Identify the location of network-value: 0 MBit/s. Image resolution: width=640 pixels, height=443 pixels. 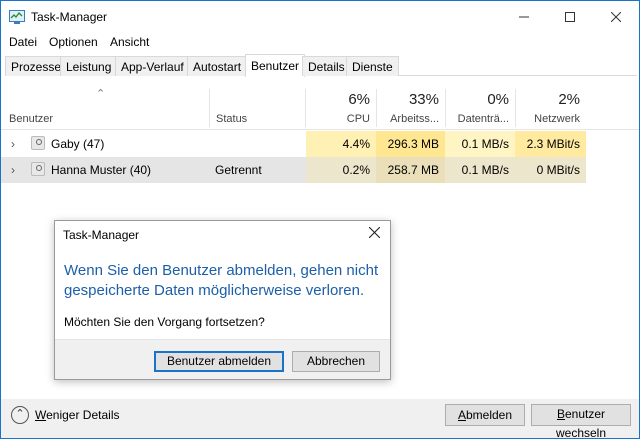
(550, 170).